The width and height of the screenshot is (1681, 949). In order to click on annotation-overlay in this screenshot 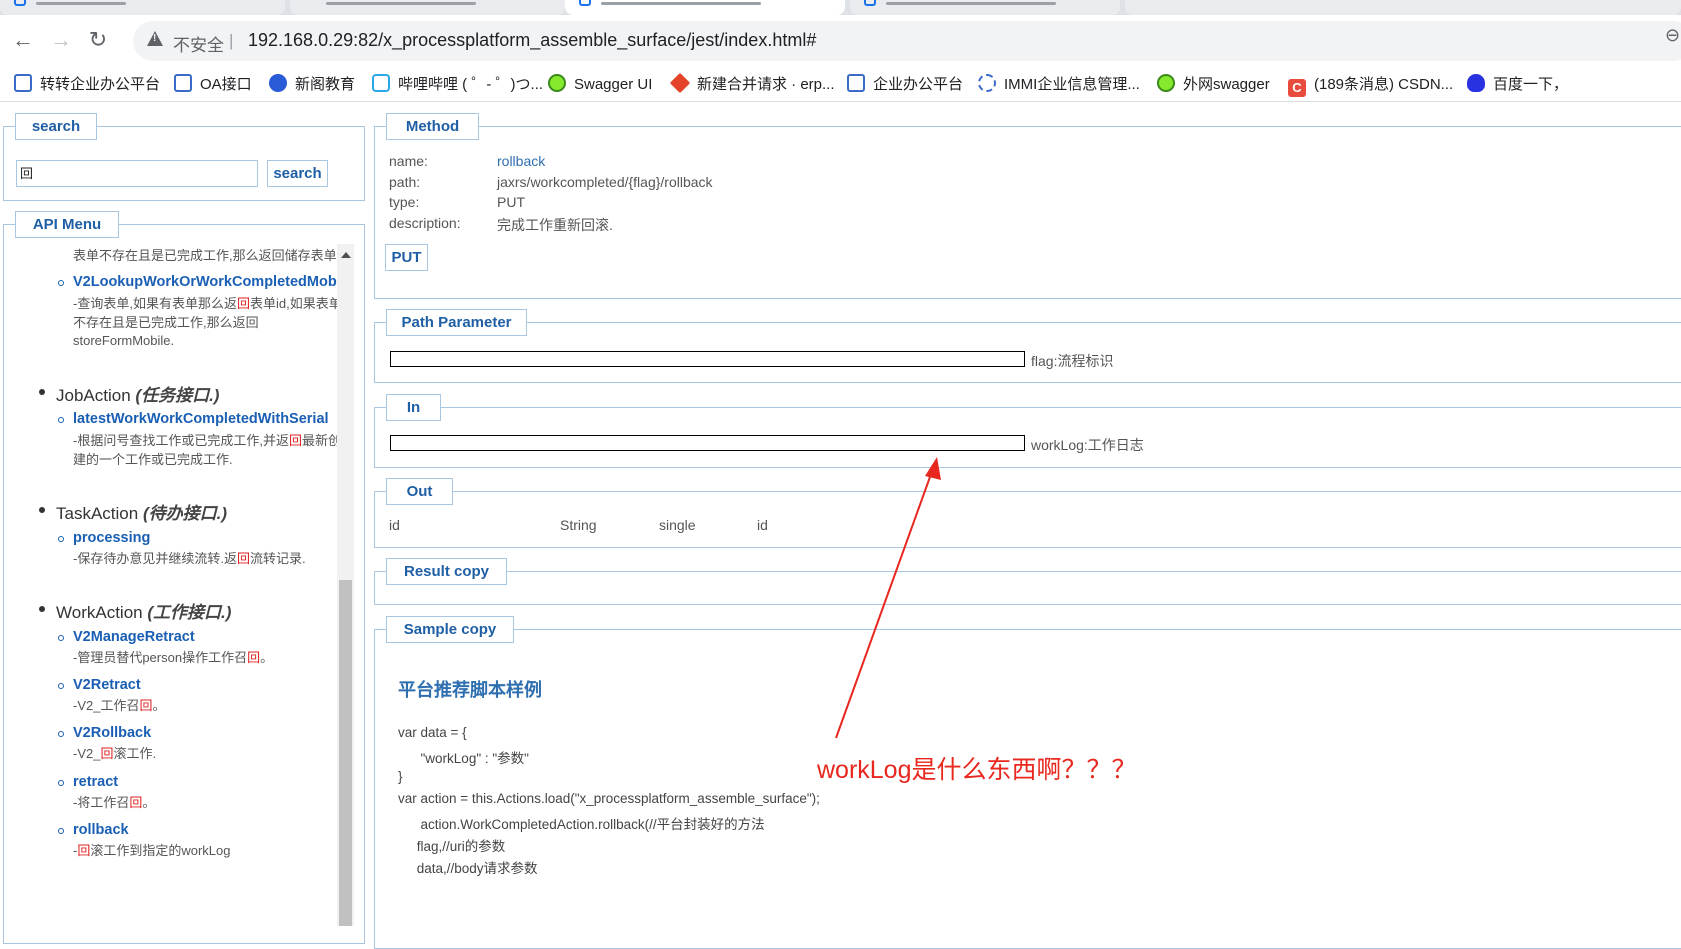, I will do `click(888, 598)`.